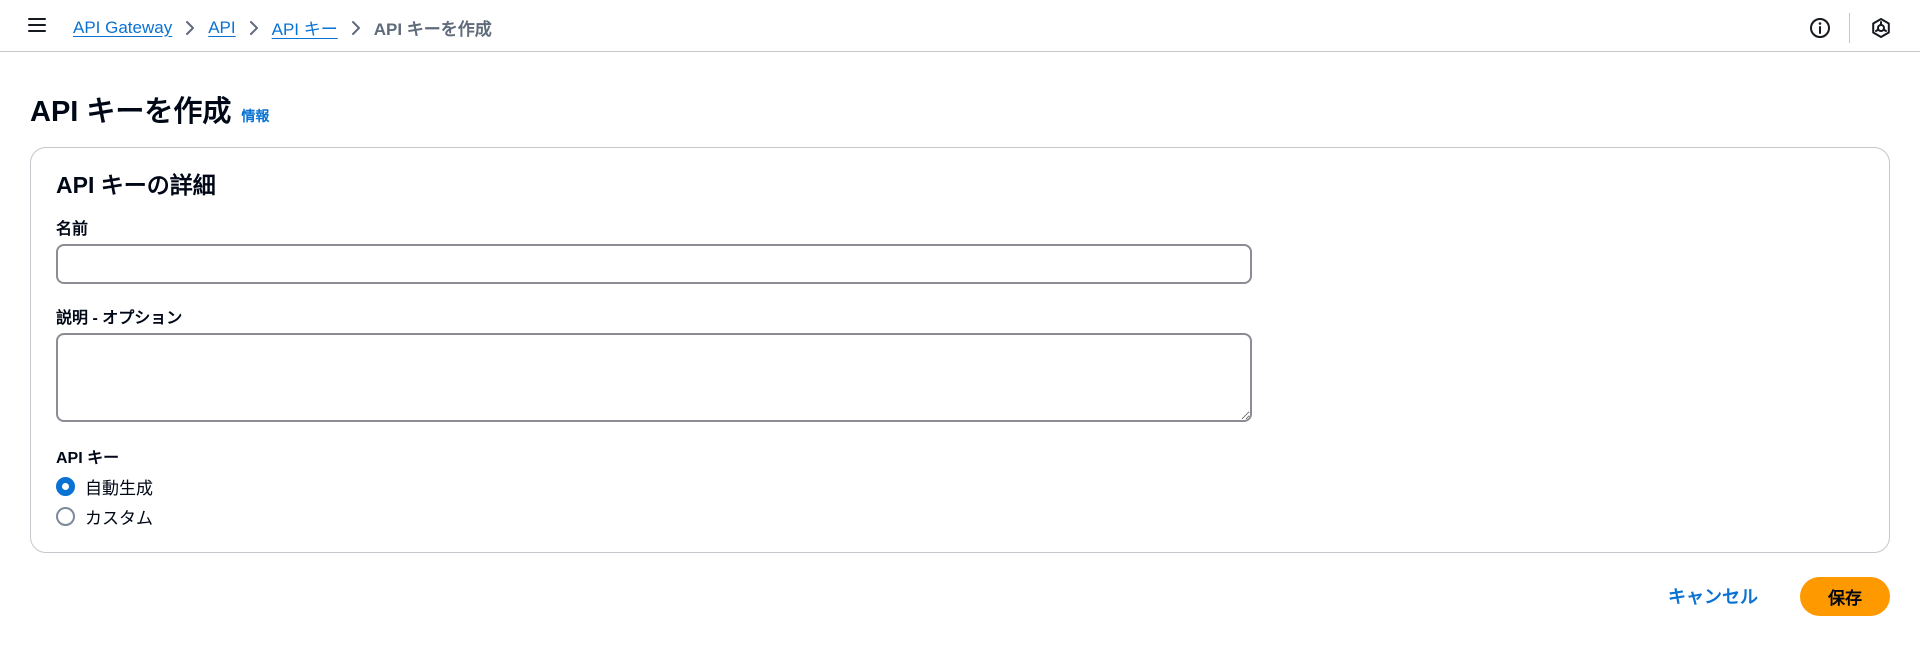 The width and height of the screenshot is (1920, 650). What do you see at coordinates (119, 518) in the screenshot?
I see `radio-label-custom: カスタム` at bounding box center [119, 518].